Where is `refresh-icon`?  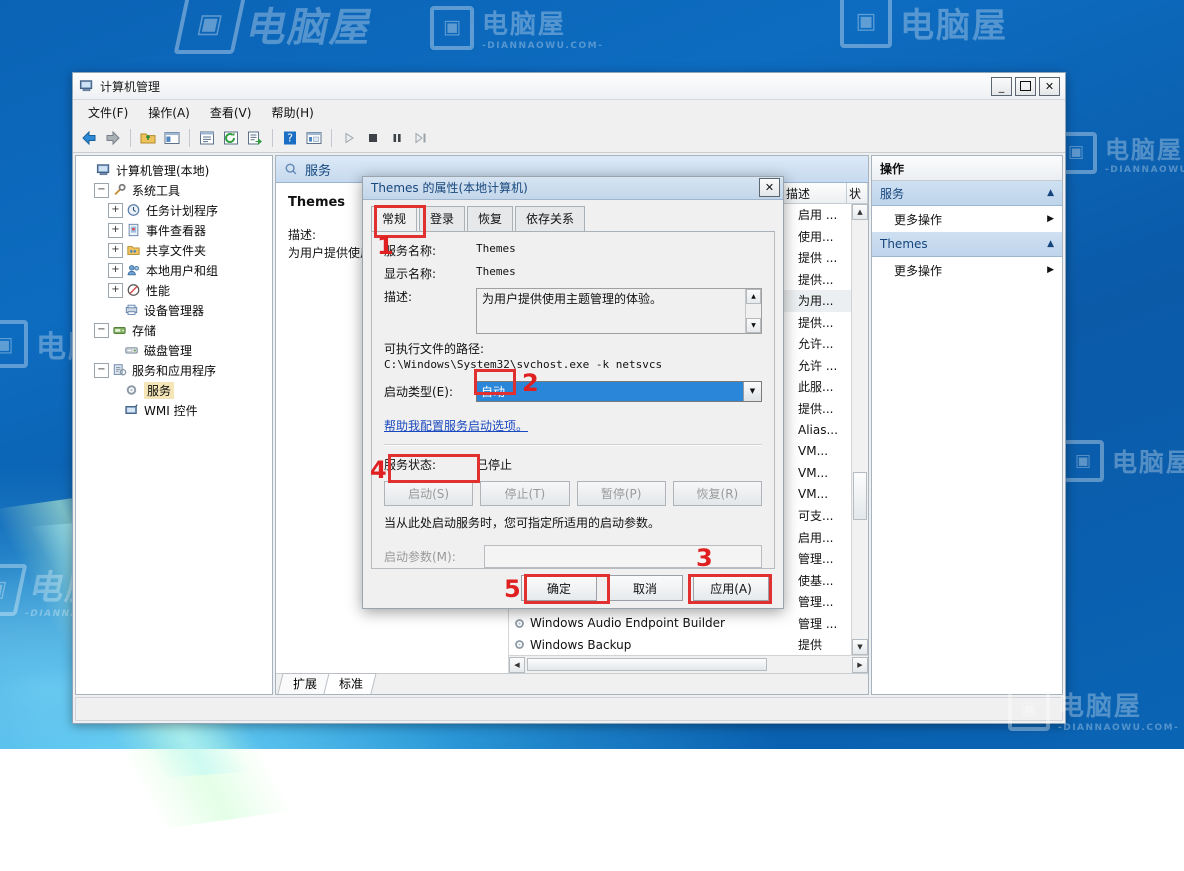 refresh-icon is located at coordinates (231, 138).